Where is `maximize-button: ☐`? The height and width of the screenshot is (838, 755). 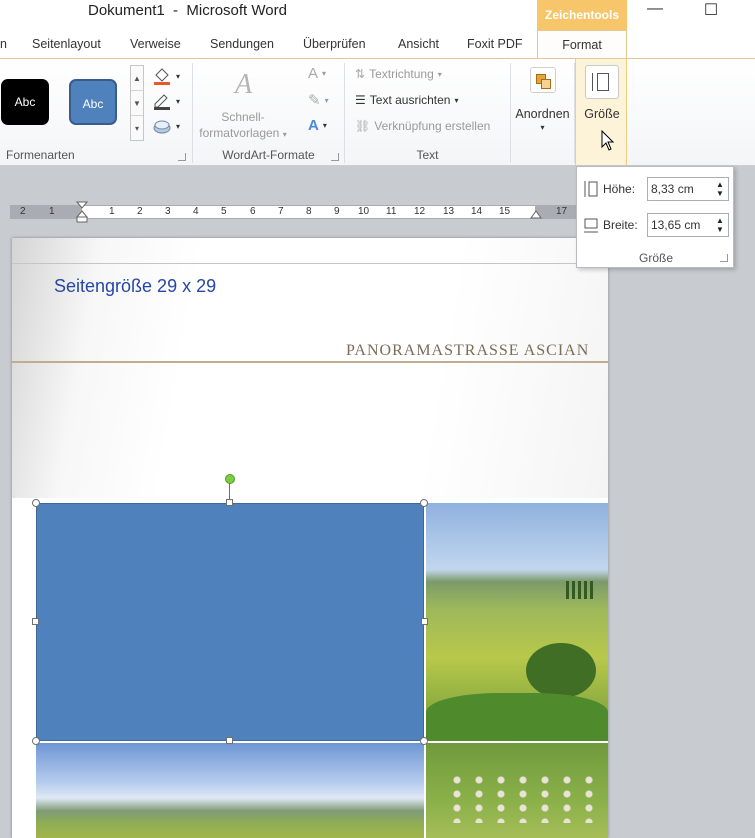 maximize-button: ☐ is located at coordinates (711, 11).